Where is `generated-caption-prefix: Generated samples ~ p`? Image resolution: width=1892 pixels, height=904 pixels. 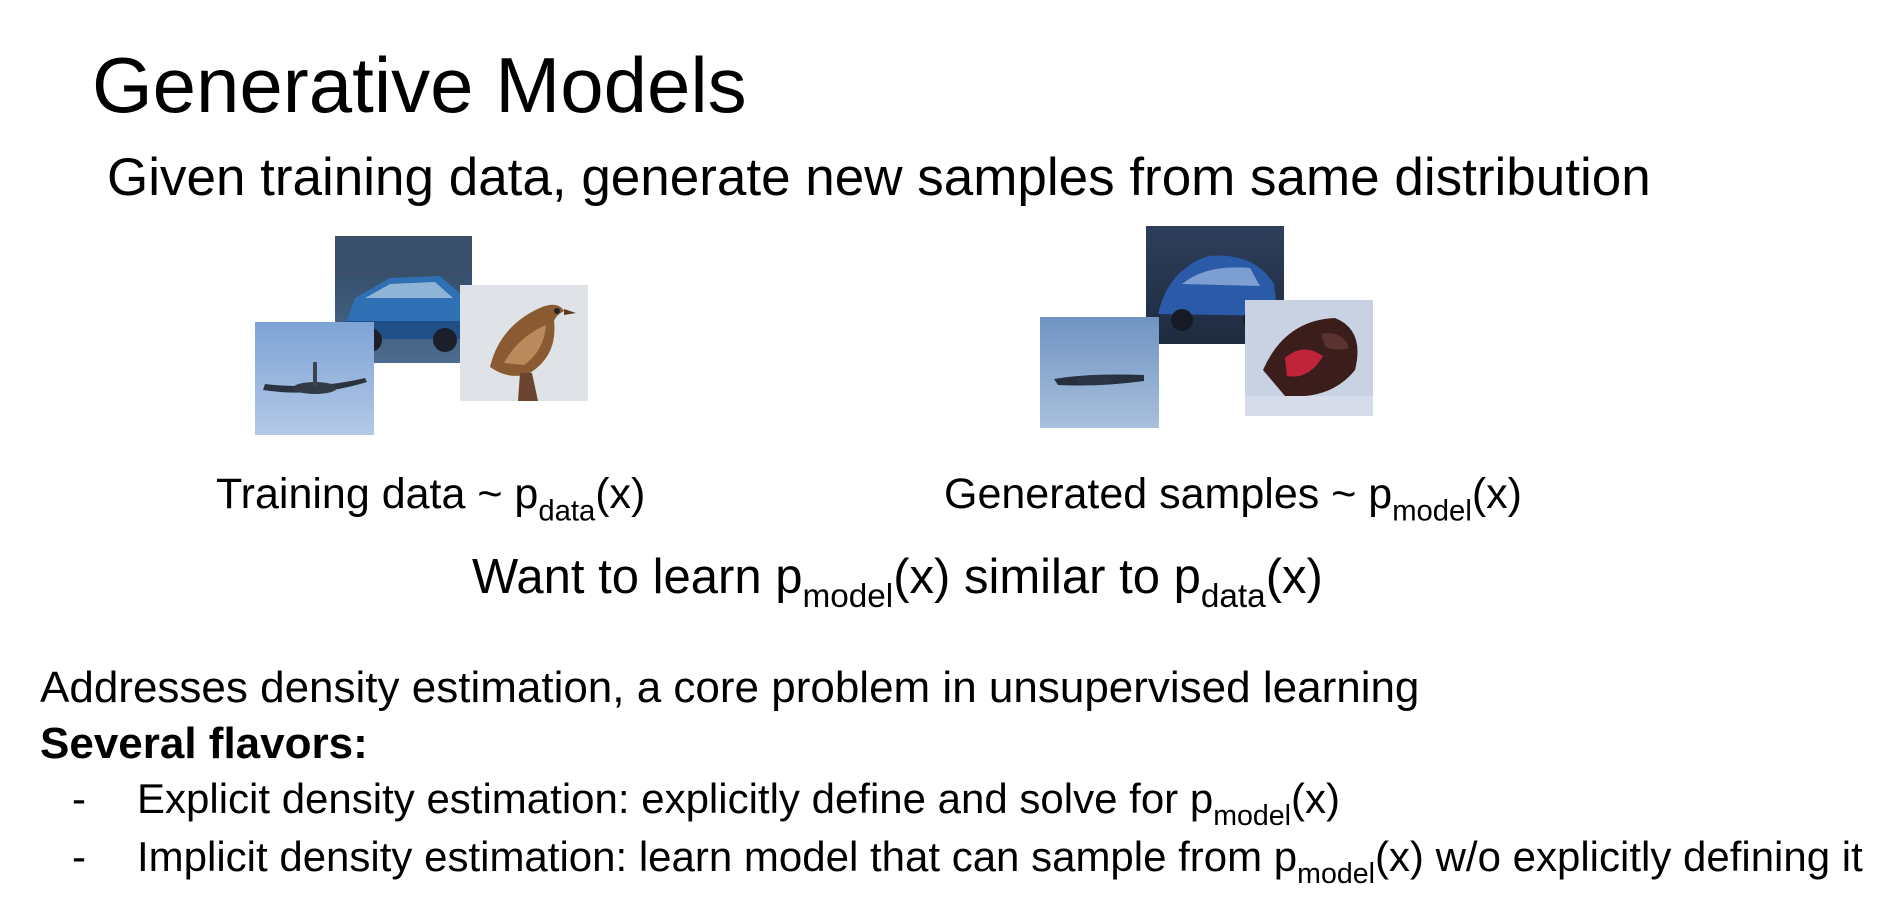 generated-caption-prefix: Generated samples ~ p is located at coordinates (1168, 494).